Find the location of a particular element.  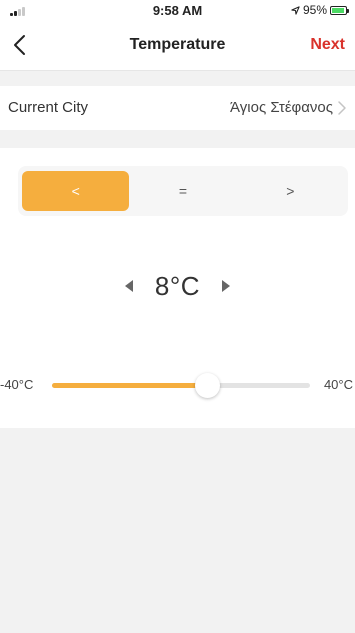

page-title: Temperature is located at coordinates (177, 44).